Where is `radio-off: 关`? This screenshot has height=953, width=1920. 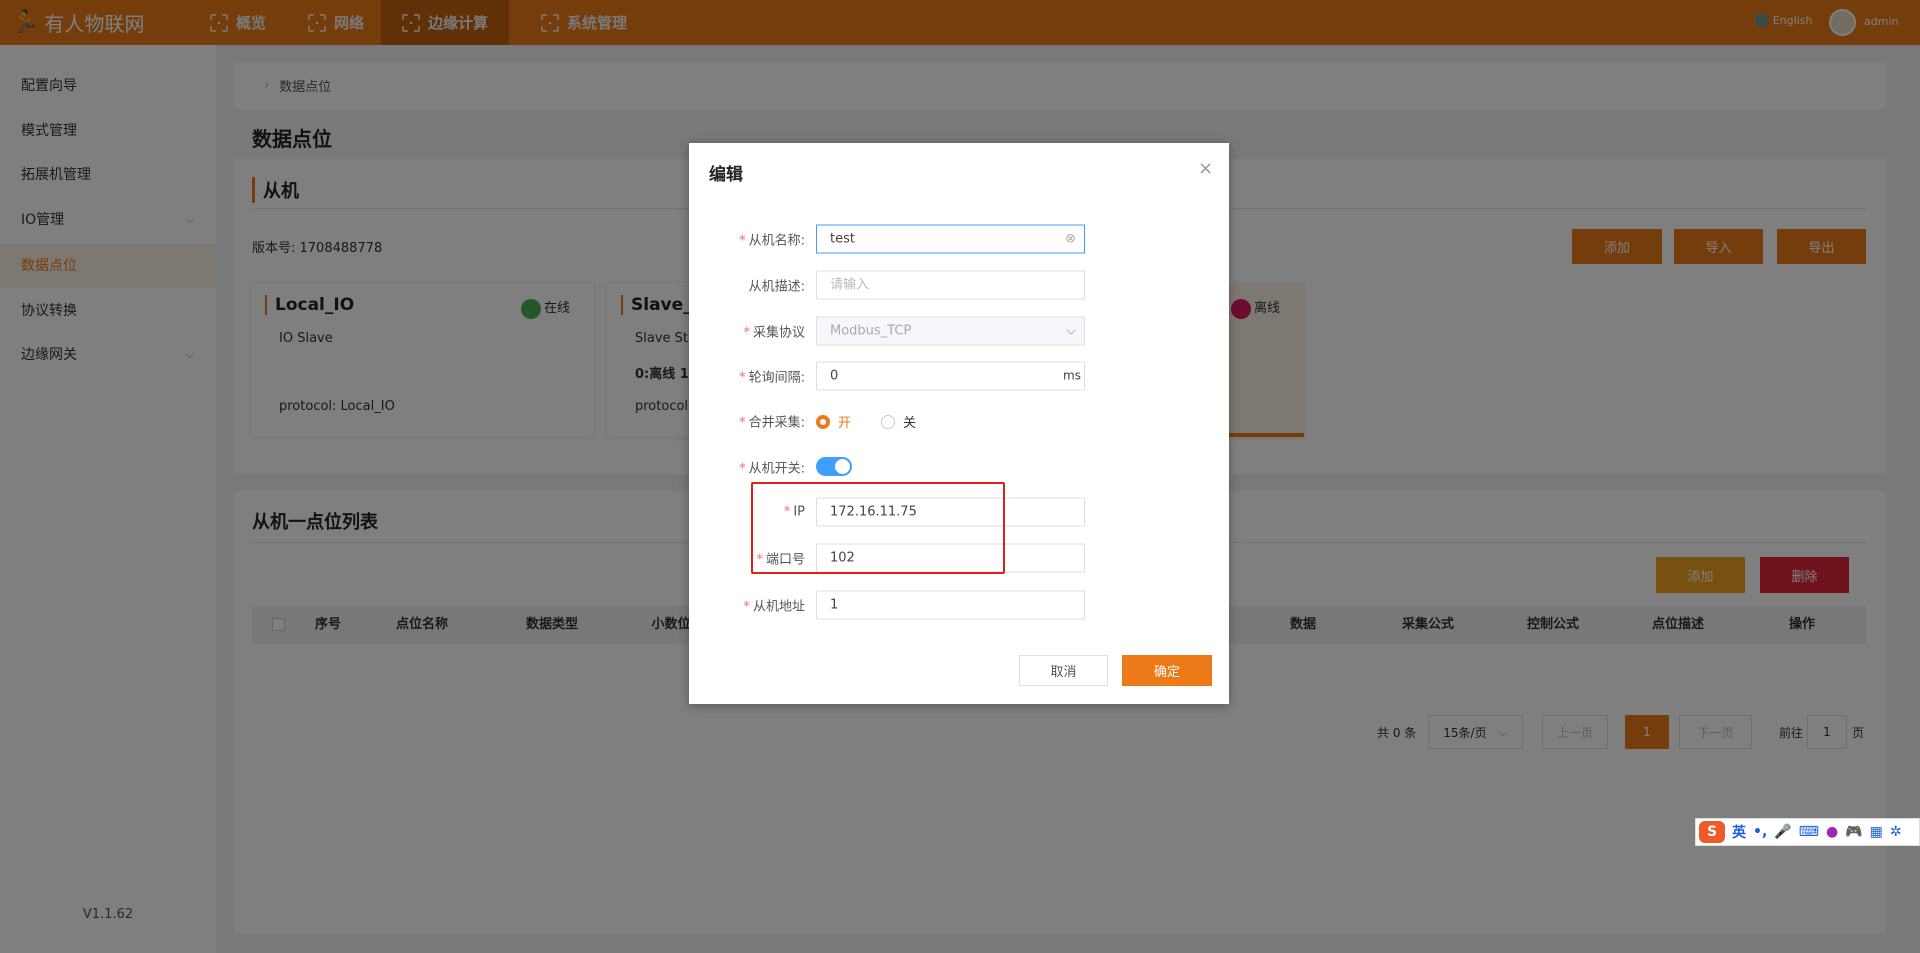
radio-off: 关 is located at coordinates (898, 421).